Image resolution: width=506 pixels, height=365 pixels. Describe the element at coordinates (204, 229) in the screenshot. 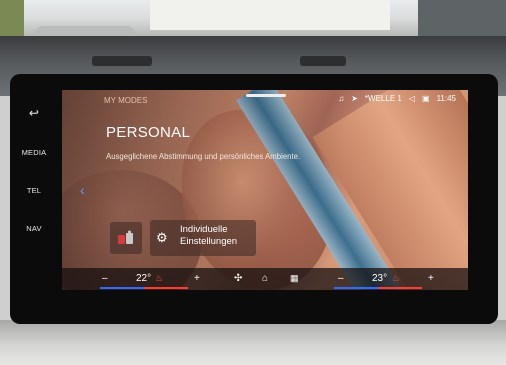

I see `label-line-1: Individuelle` at that location.